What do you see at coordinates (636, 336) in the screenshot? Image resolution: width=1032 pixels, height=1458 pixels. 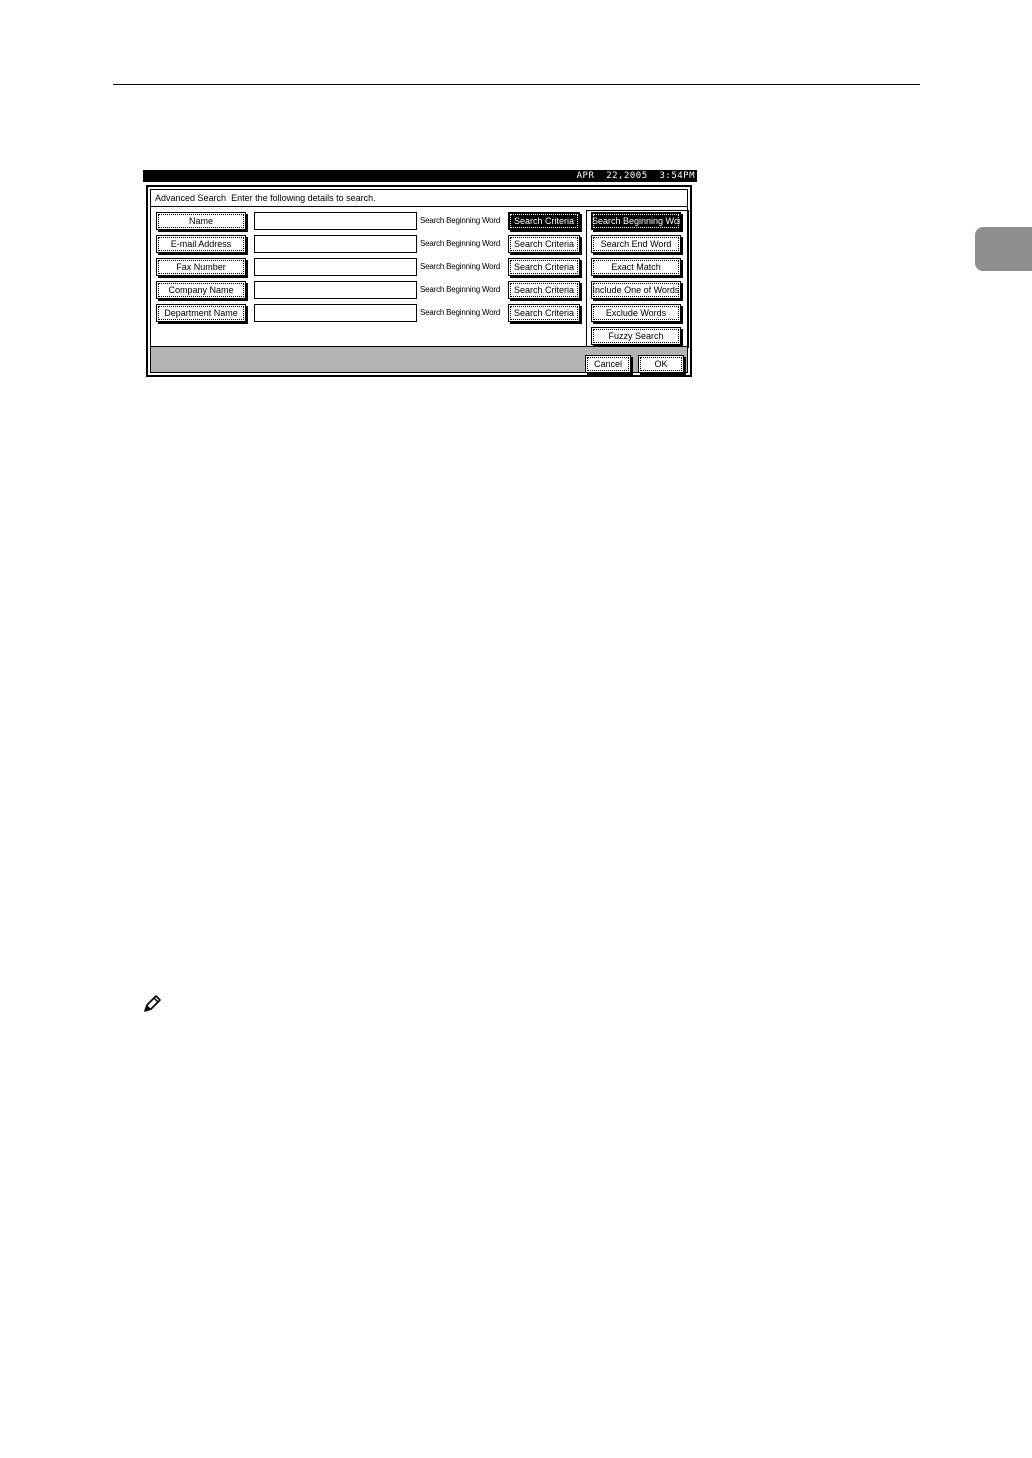 I see `option-fuzzy-search: Fuzzy Search` at bounding box center [636, 336].